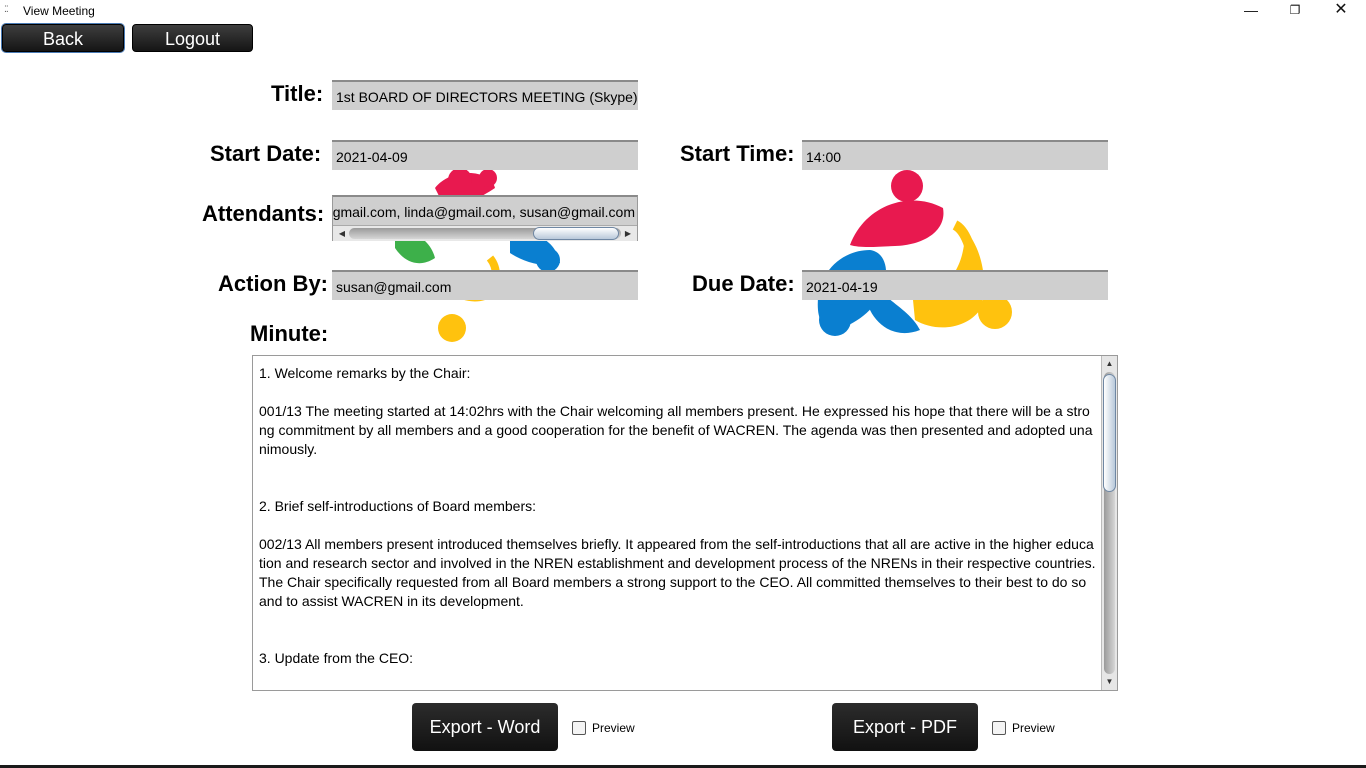  Describe the element at coordinates (1341, 11) in the screenshot. I see `close-icon: ✕` at that location.